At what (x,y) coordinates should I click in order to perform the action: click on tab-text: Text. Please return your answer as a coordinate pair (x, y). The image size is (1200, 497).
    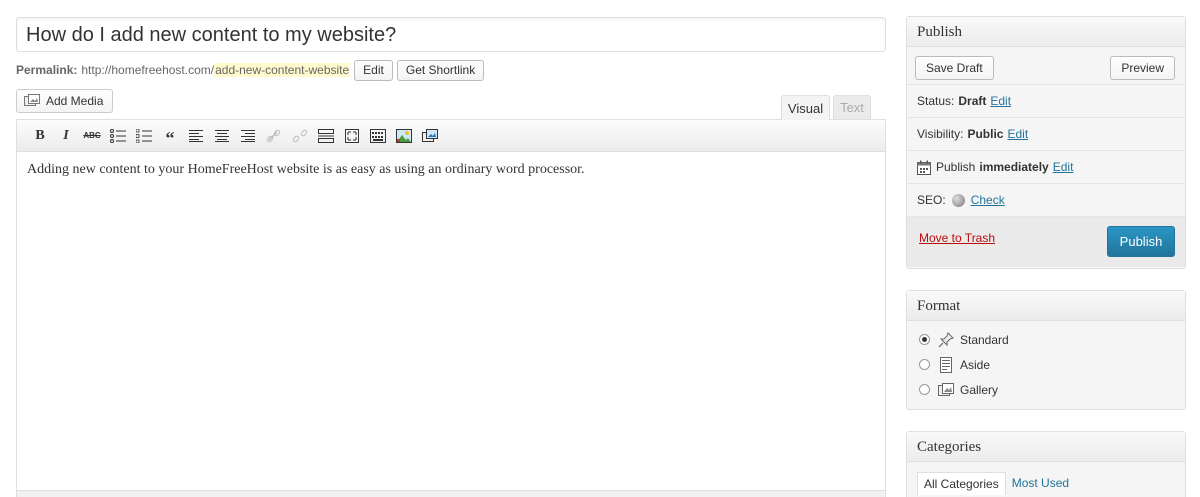
    Looking at the image, I should click on (852, 107).